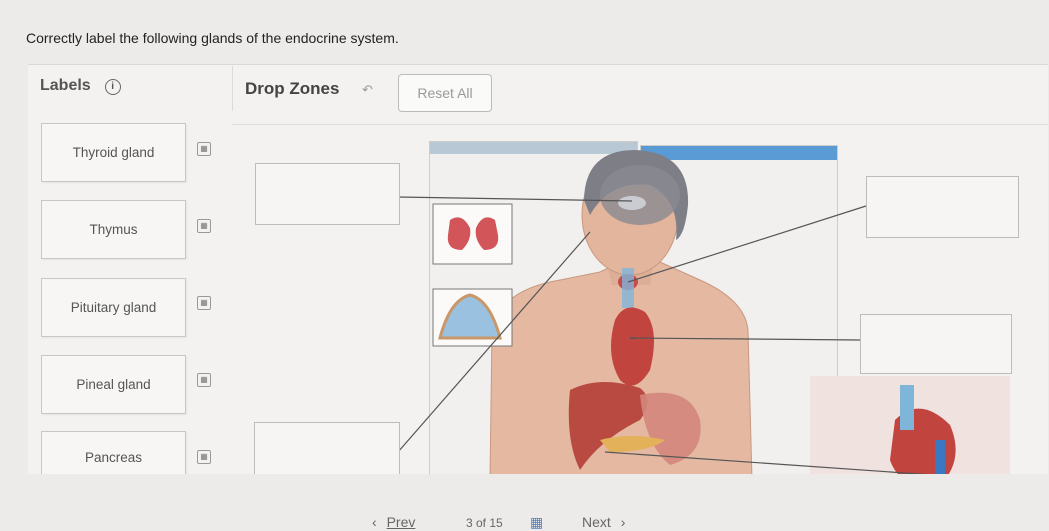 Image resolution: width=1049 pixels, height=531 pixels. What do you see at coordinates (536, 522) in the screenshot?
I see `grid-icon: ▦` at bounding box center [536, 522].